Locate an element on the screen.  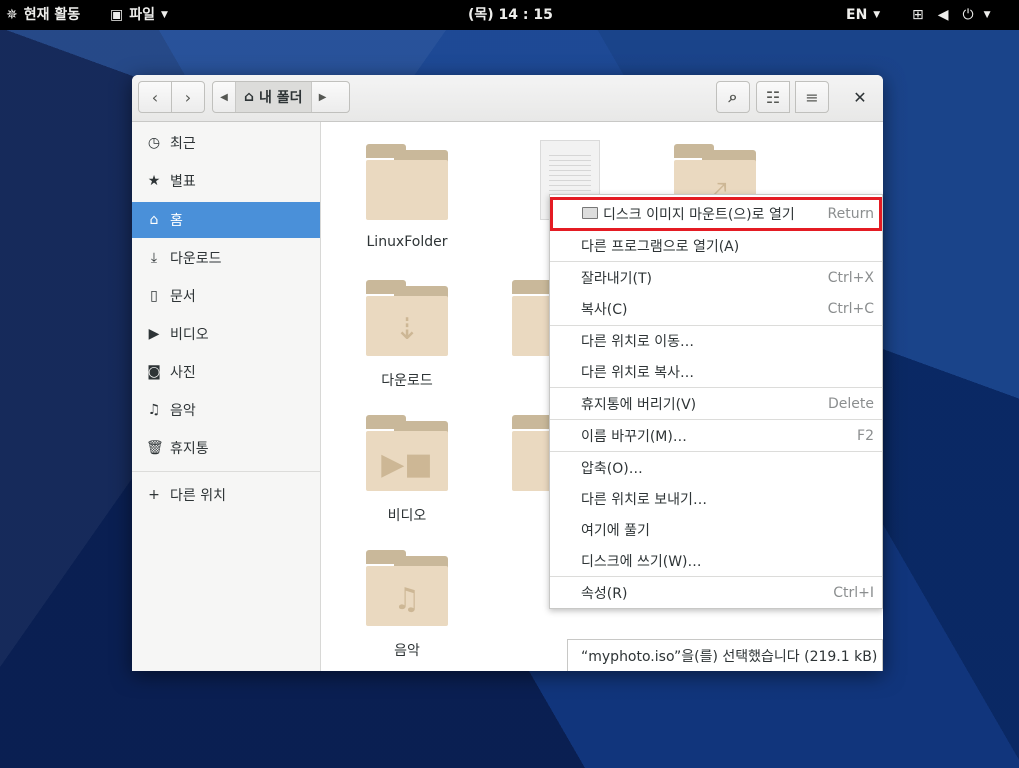
clock: (목) 14 : 15 is located at coordinates (510, 15).